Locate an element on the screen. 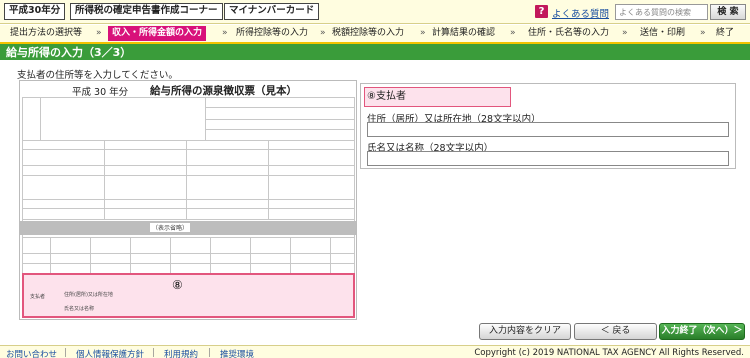 The image size is (750, 358). step-submission-method: 提出方法の選択等 is located at coordinates (46, 33).